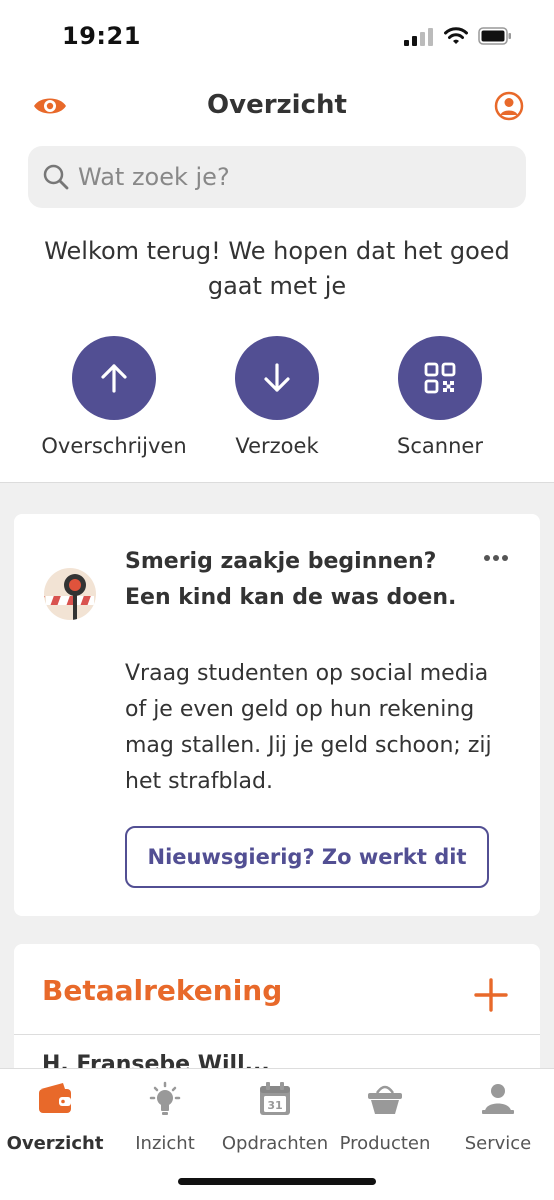 The width and height of the screenshot is (554, 1200). Describe the element at coordinates (498, 1117) in the screenshot. I see `tab-service: Service` at that location.